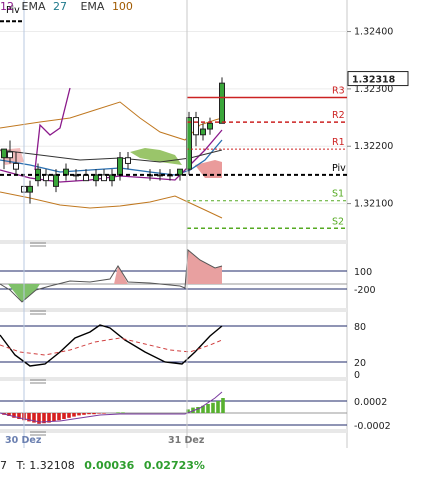  Describe the element at coordinates (45, 465) in the screenshot. I see `status-tick: T: 1.32108` at that location.